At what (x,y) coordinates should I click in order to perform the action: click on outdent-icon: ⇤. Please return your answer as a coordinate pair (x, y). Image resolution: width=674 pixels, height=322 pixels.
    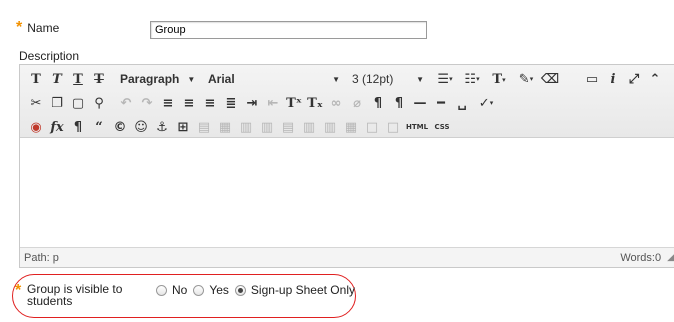
    Looking at the image, I should click on (273, 103).